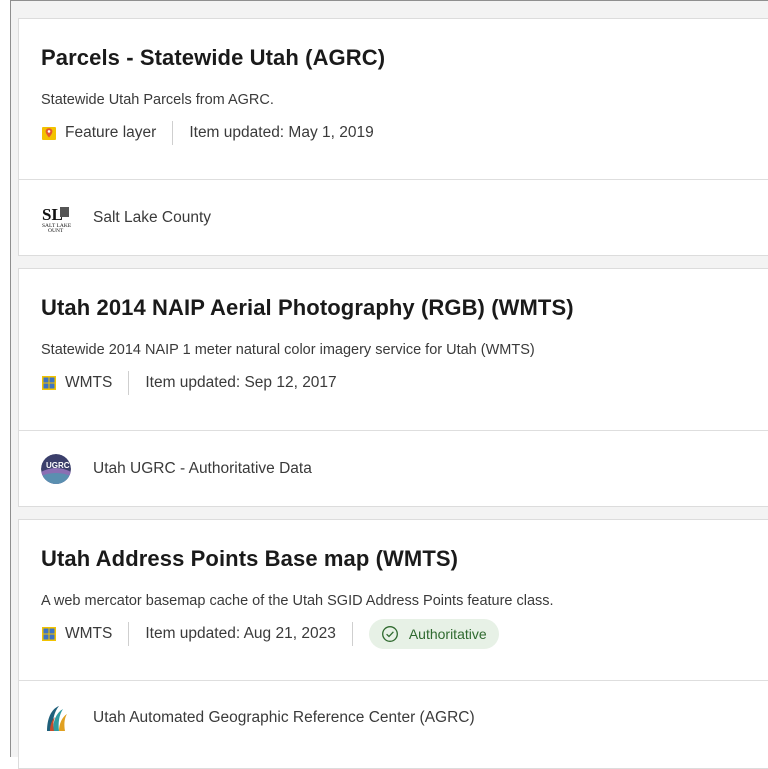 This screenshot has height=769, width=768. I want to click on result-description: Statewide Utah Parcels from AGRC., so click(157, 100).